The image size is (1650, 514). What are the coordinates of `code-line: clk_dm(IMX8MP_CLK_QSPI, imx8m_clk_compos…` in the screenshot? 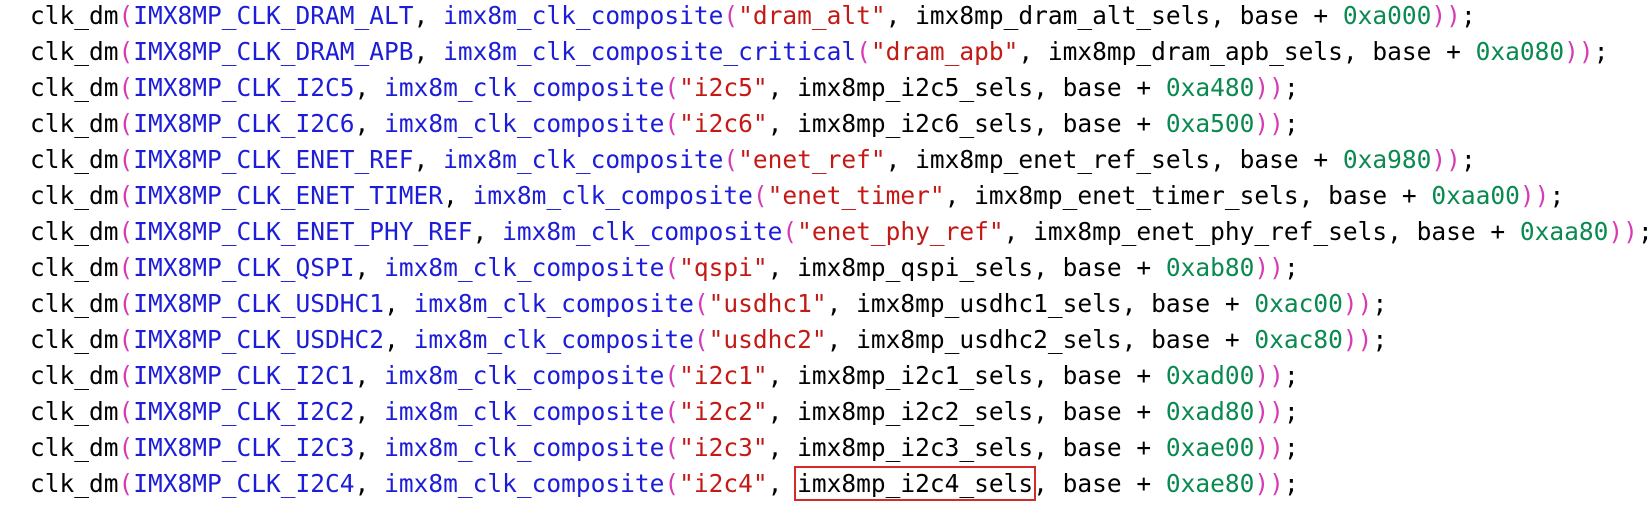 It's located at (840, 270).